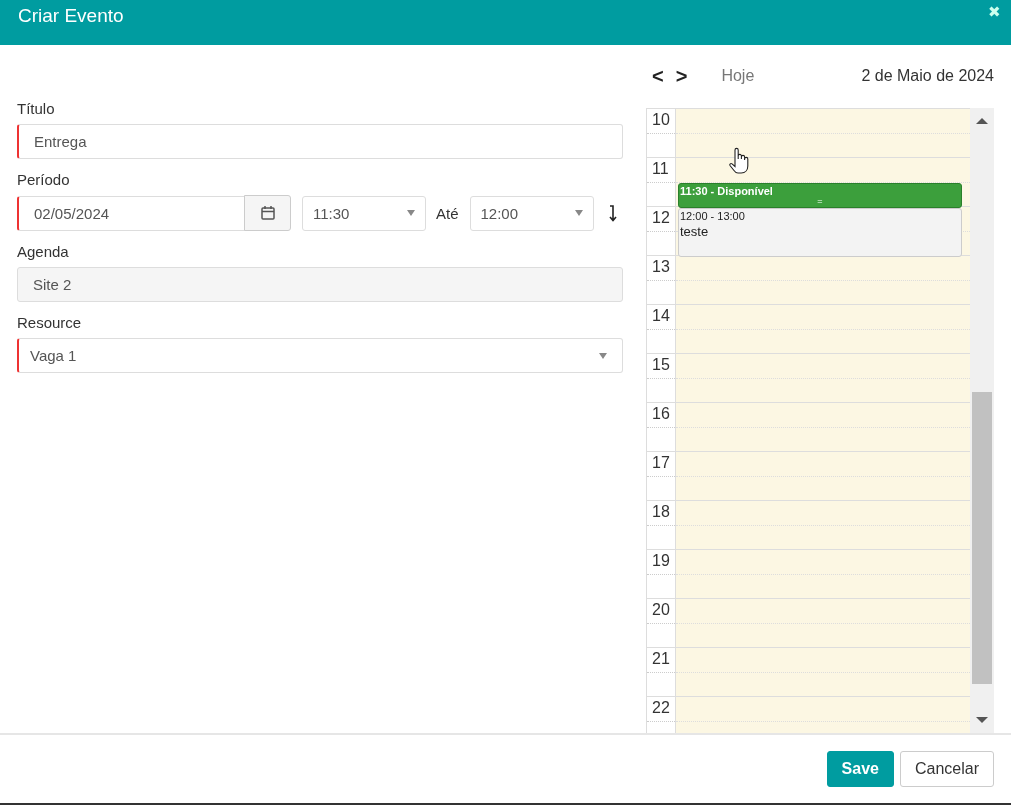 The width and height of the screenshot is (1011, 805). What do you see at coordinates (726, 190) in the screenshot?
I see `event-title: 11:30 - Disponível` at bounding box center [726, 190].